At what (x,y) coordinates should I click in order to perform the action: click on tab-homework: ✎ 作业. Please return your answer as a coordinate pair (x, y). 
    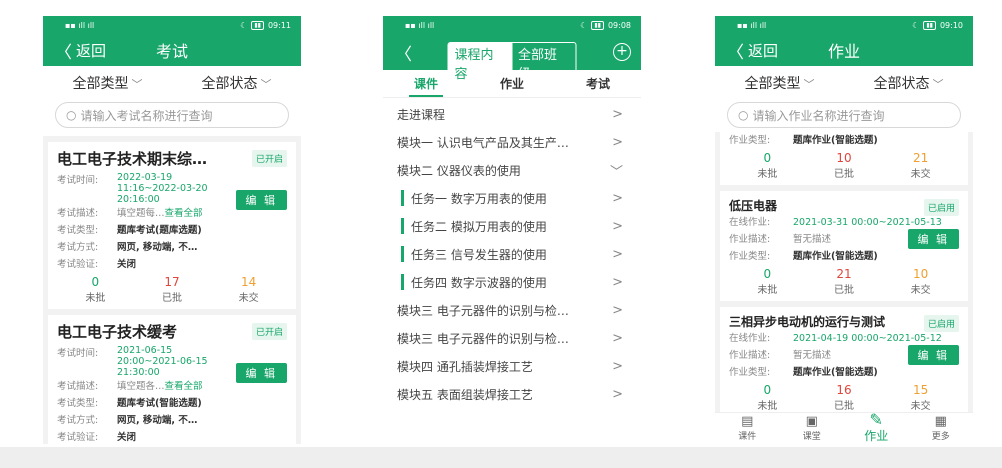
    Looking at the image, I should click on (876, 427).